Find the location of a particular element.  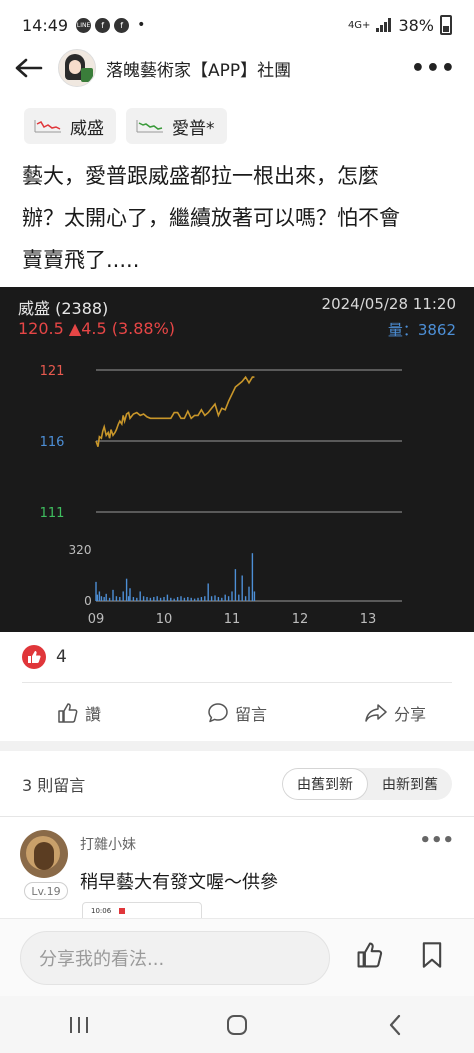

price-tick-label: 111 is located at coordinates (52, 513).